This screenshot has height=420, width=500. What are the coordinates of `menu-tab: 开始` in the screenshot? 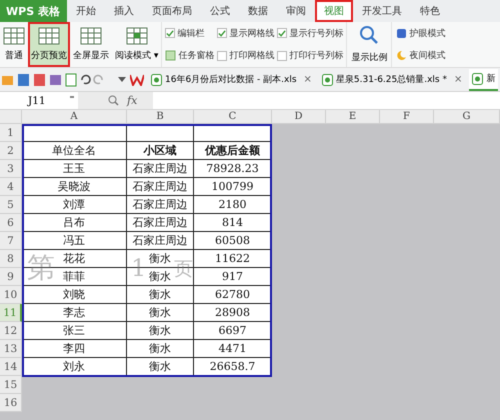 It's located at (86, 11).